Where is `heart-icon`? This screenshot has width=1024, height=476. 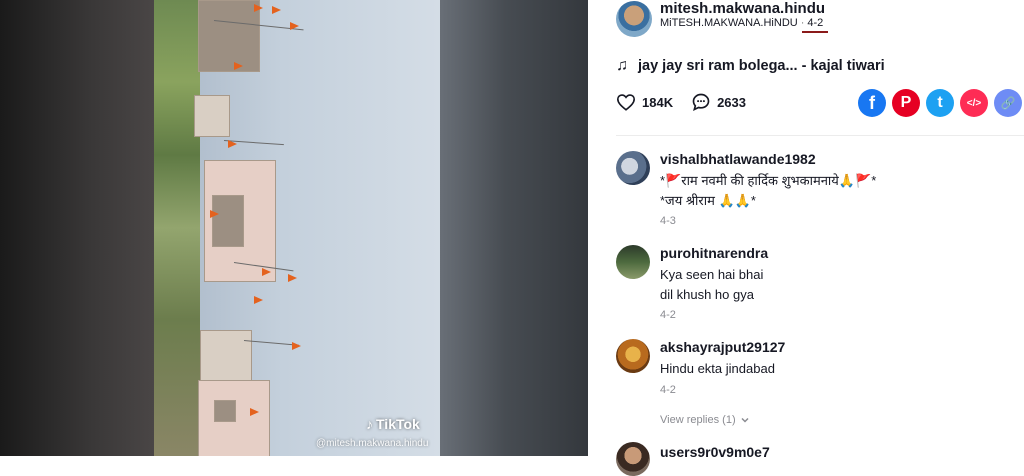
heart-icon is located at coordinates (626, 102).